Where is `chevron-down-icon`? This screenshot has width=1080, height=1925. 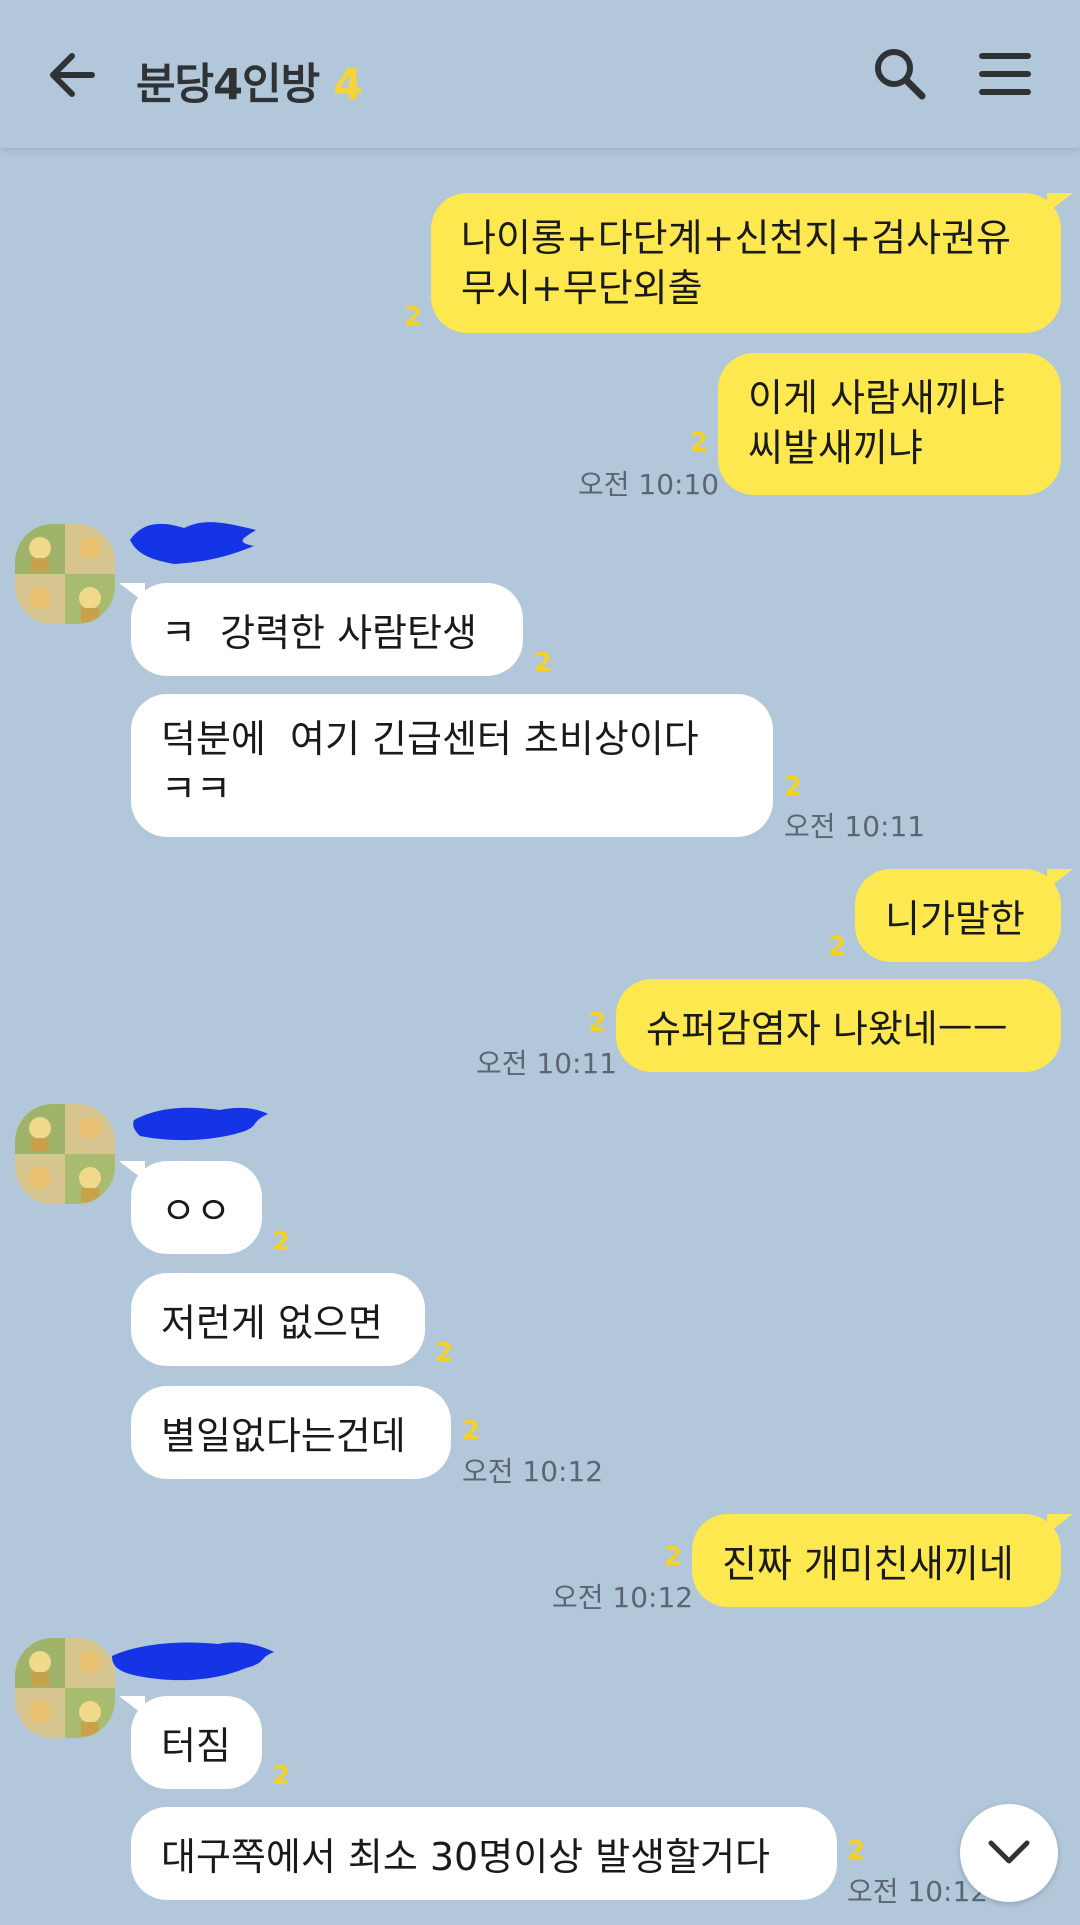
chevron-down-icon is located at coordinates (1009, 1852).